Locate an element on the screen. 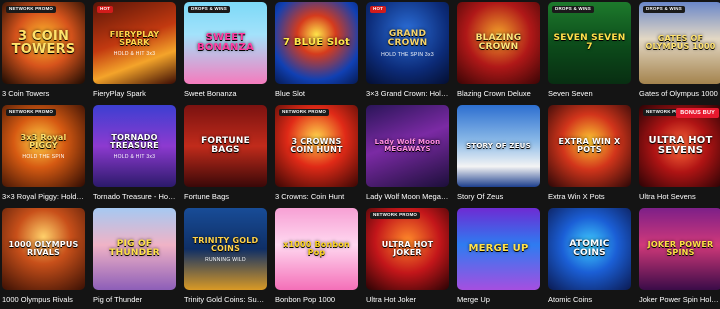 The image size is (720, 309). game-thumbnail: MERGE UP is located at coordinates (498, 249).